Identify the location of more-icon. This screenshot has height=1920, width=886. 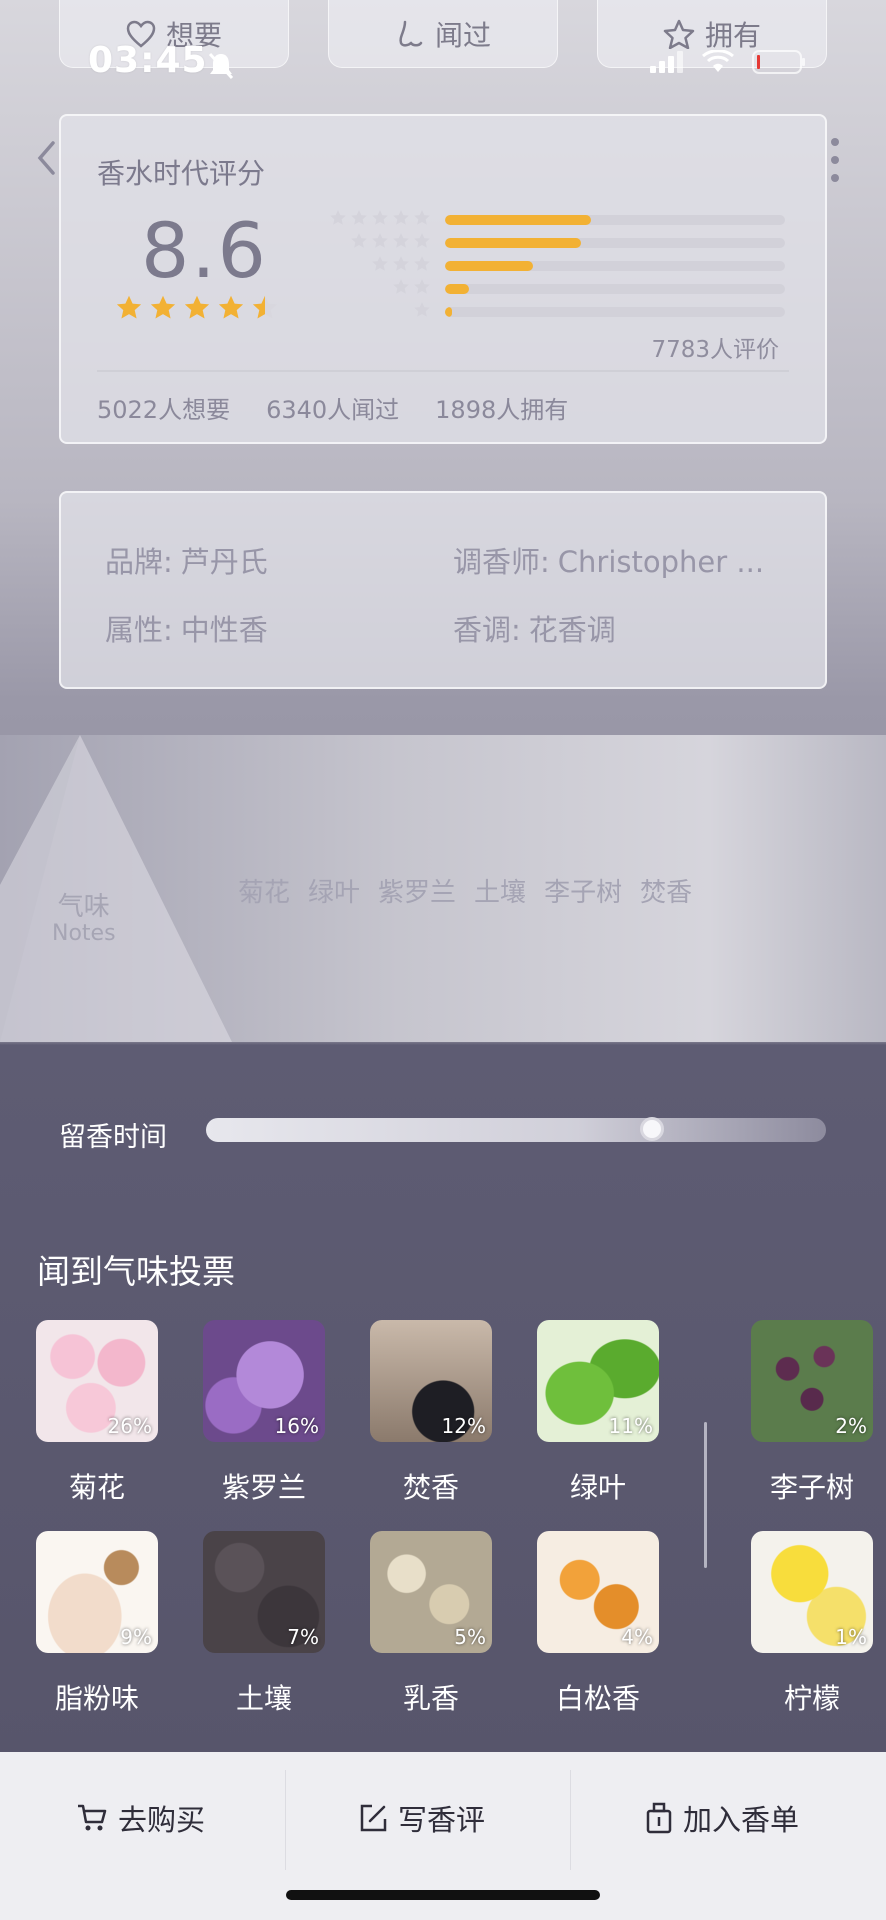
(835, 160).